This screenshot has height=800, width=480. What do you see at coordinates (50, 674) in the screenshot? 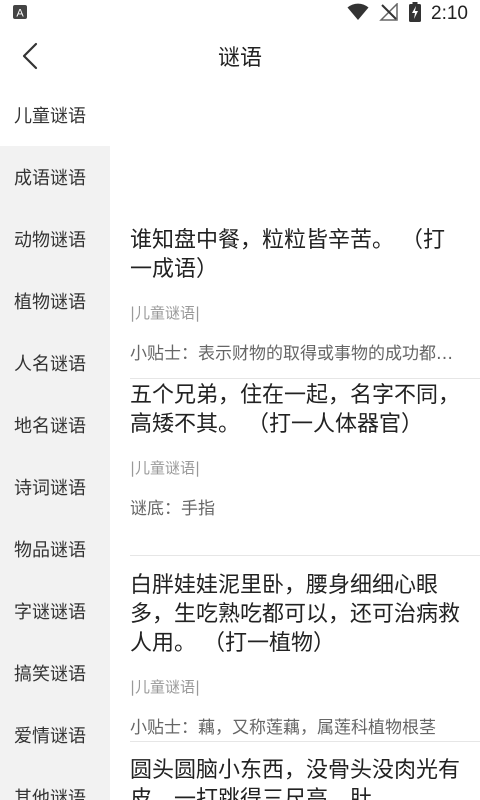
I see `sidebar-item-label: 搞笑谜语` at bounding box center [50, 674].